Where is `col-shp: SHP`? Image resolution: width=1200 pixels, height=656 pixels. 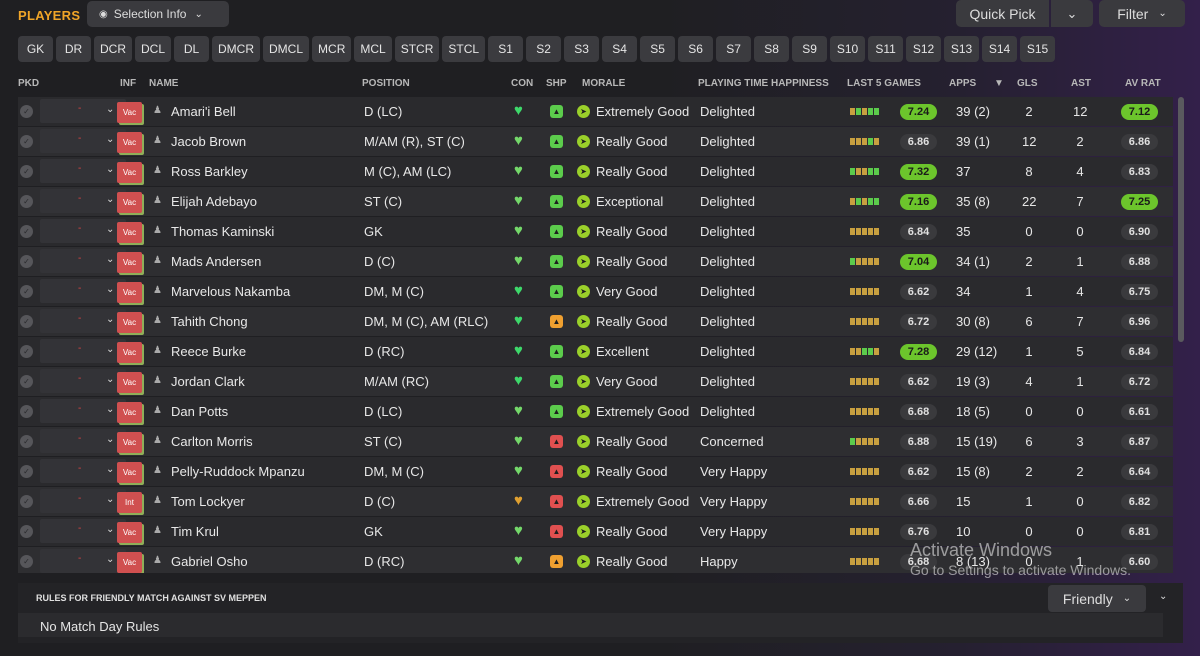 col-shp: SHP is located at coordinates (556, 83).